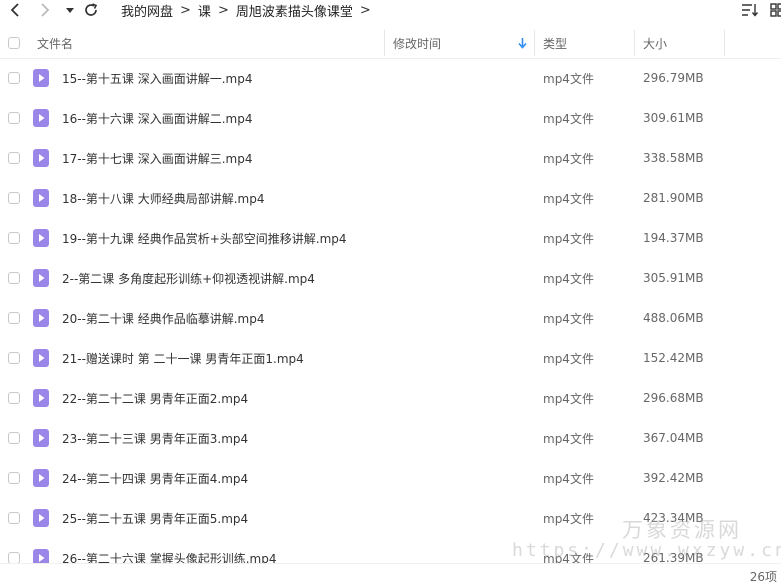  I want to click on table-row: 25--第二十五课 男青年正面5.mp4 mp4文件 423.34MB, so click(390, 518).